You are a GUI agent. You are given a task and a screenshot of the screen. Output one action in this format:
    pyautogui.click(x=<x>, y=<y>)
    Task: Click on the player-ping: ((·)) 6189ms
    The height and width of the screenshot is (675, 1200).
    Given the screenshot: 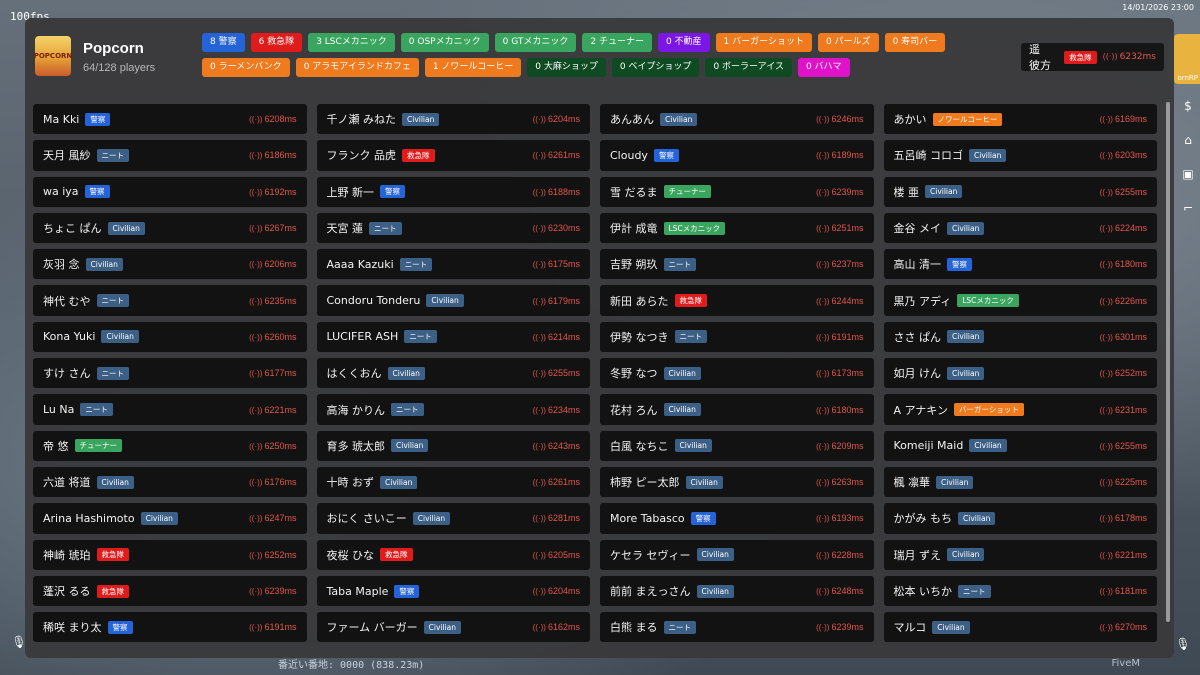 What is the action you would take?
    pyautogui.click(x=839, y=155)
    